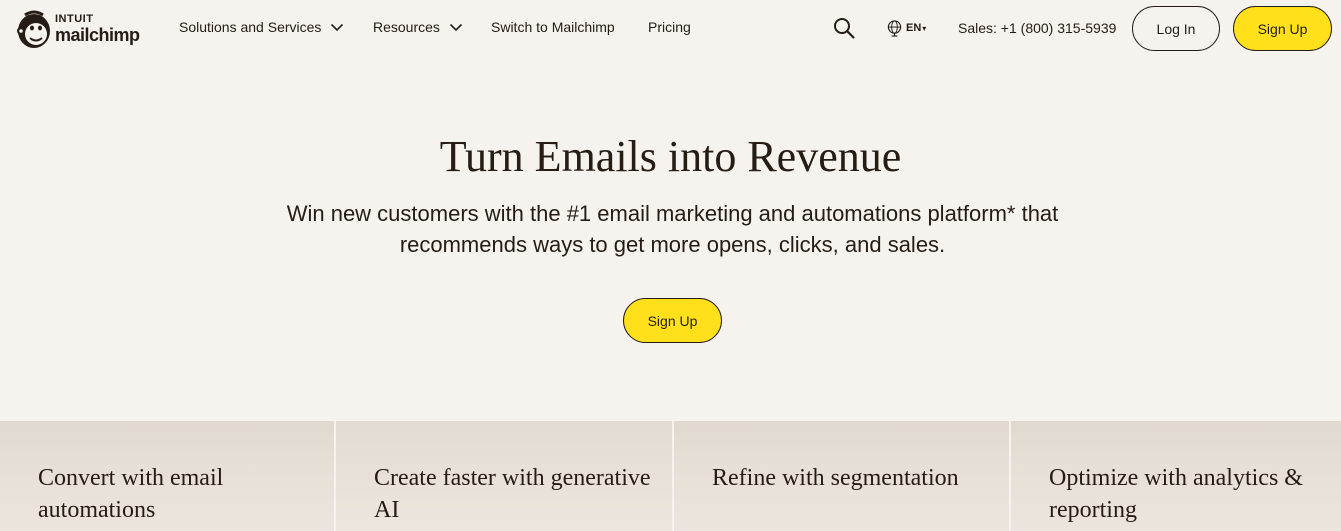 The height and width of the screenshot is (531, 1341). Describe the element at coordinates (33, 29) in the screenshot. I see `freddie-chimp-icon` at that location.